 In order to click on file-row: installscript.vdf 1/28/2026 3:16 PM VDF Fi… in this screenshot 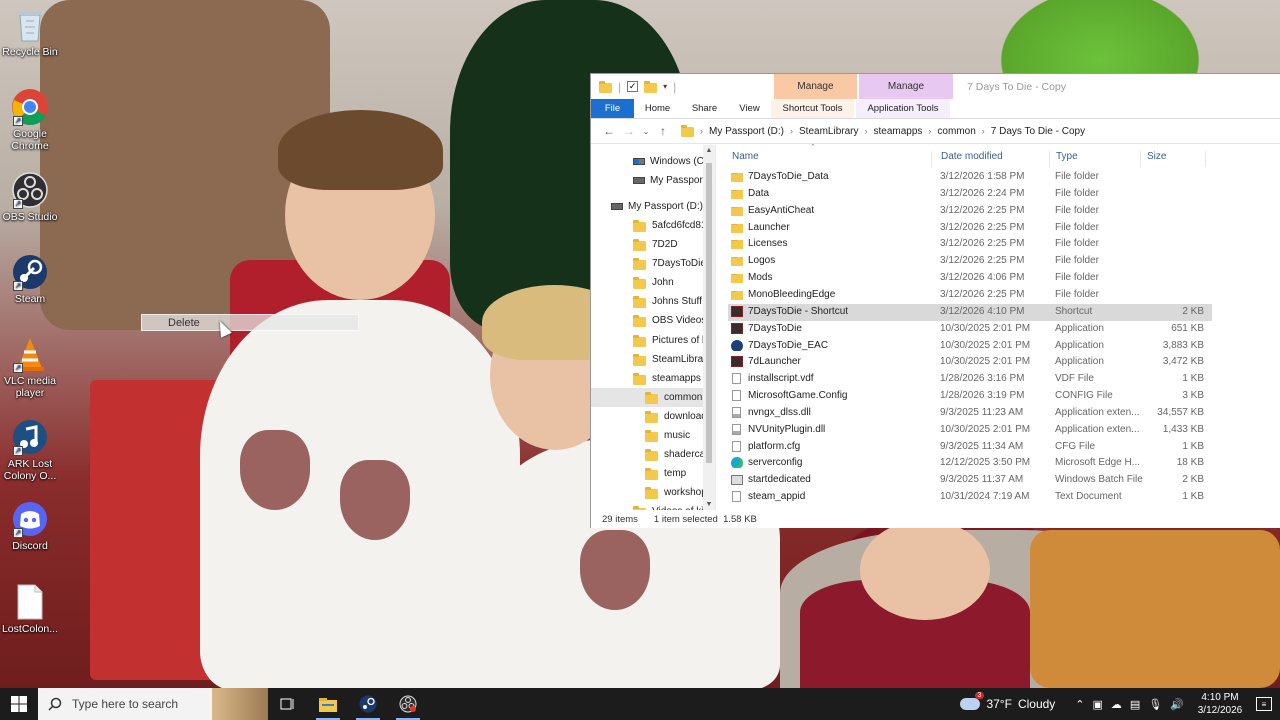, I will do `click(970, 379)`.